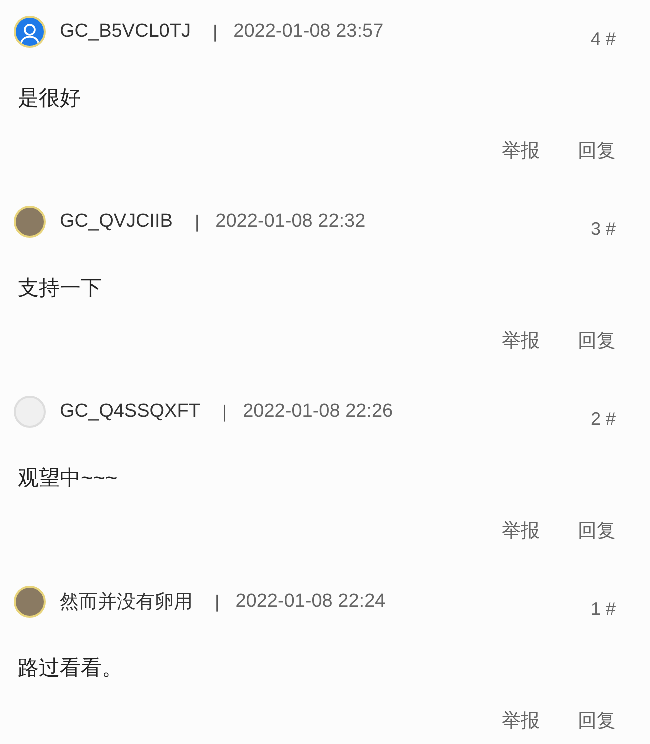 This screenshot has height=744, width=650. Describe the element at coordinates (71, 669) in the screenshot. I see `comment-text: 路过看看。` at that location.